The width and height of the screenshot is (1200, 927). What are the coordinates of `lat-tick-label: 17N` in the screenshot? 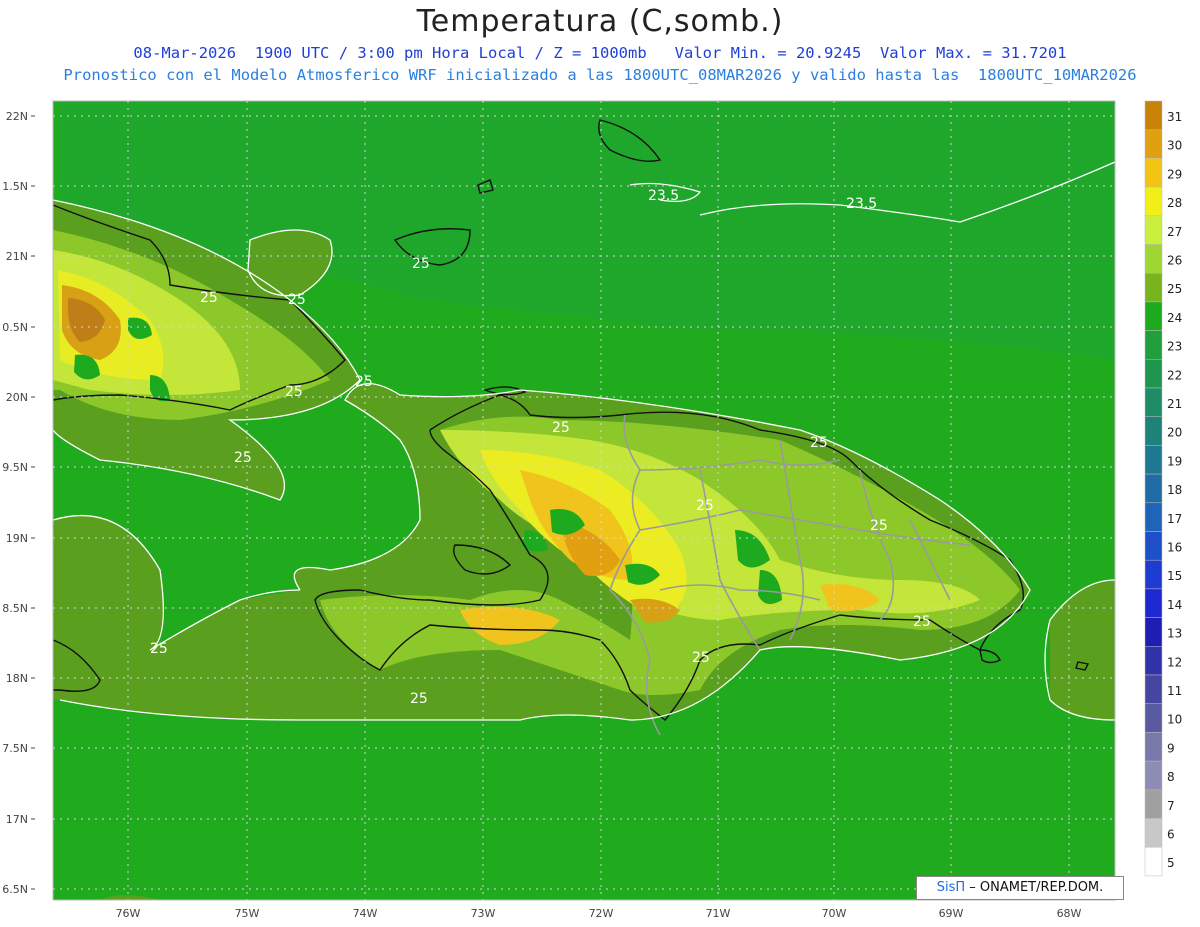 It's located at (17, 819).